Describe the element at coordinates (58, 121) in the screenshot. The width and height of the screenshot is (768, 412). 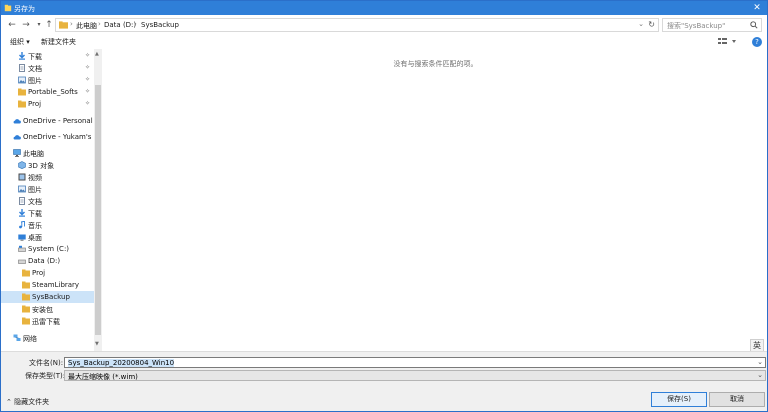
I see `nav-item-label: OneDrive - Personal` at that location.